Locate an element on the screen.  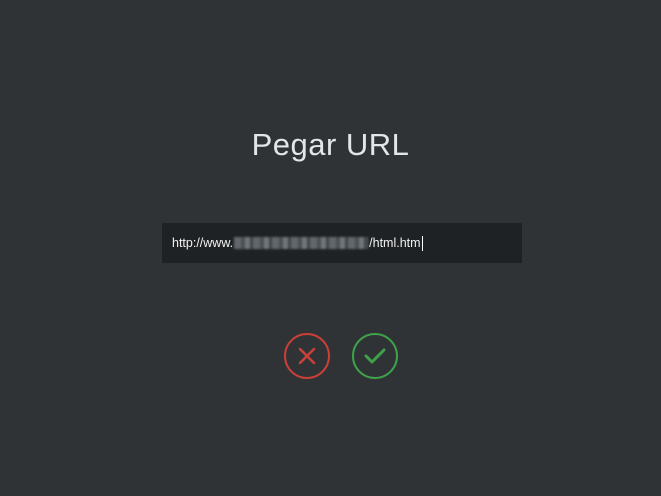
dialog-title: Pegar URL is located at coordinates (330, 144).